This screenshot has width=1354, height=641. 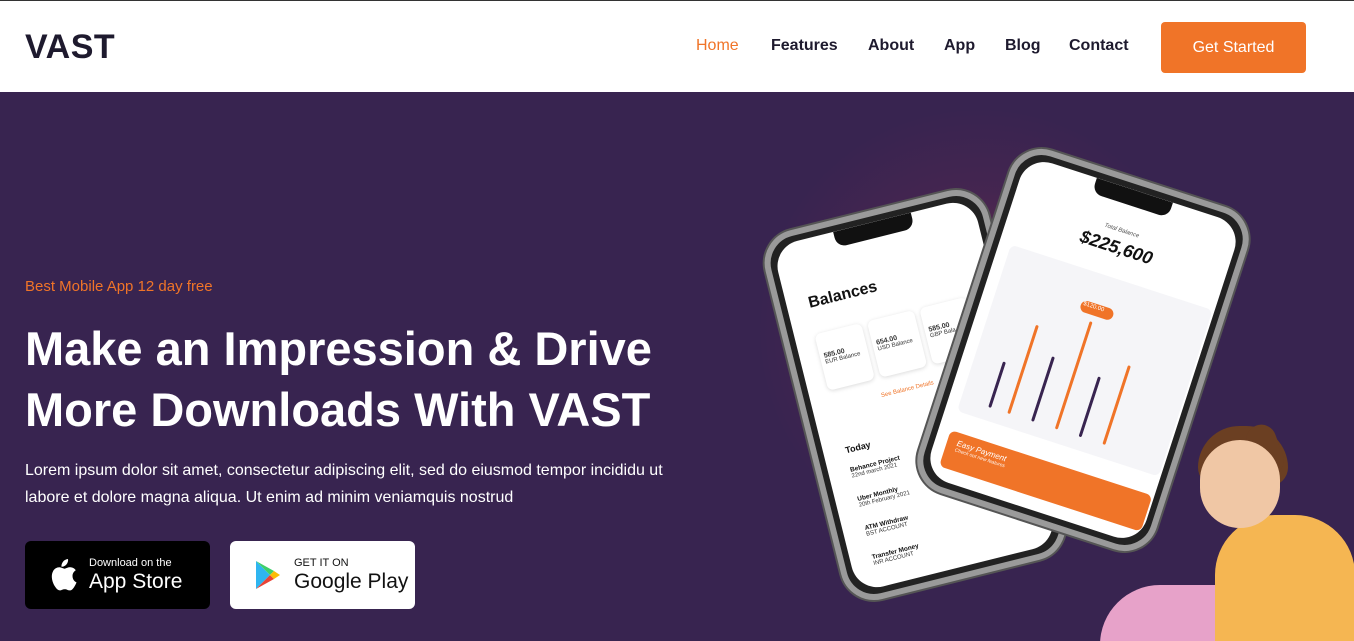 What do you see at coordinates (321, 562) in the screenshot?
I see `google-play-small: GET IT ON` at bounding box center [321, 562].